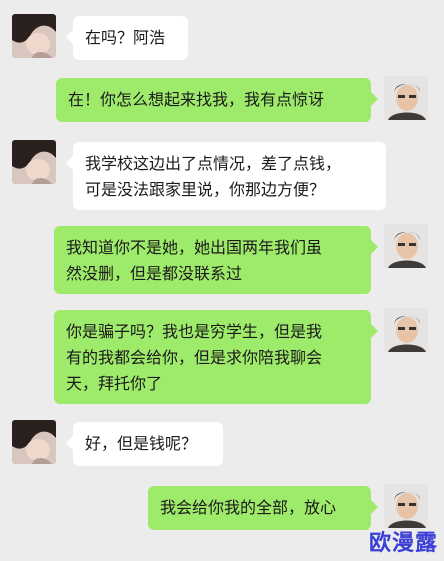  Describe the element at coordinates (263, 508) in the screenshot. I see `chat-bubble-right: 我会给你我的全部，放心` at that location.